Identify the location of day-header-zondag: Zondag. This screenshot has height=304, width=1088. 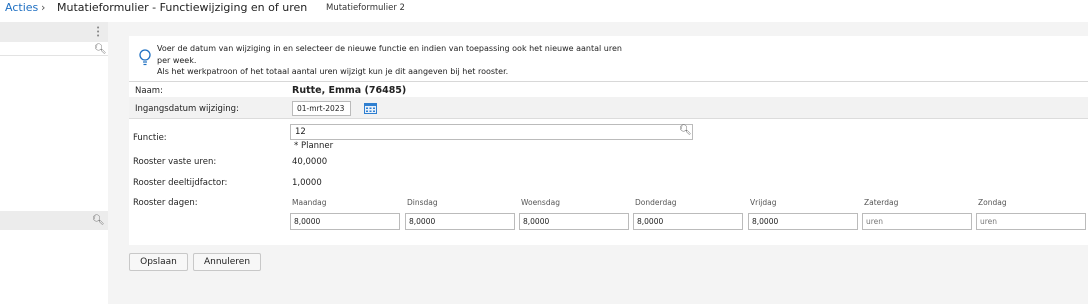
(992, 202).